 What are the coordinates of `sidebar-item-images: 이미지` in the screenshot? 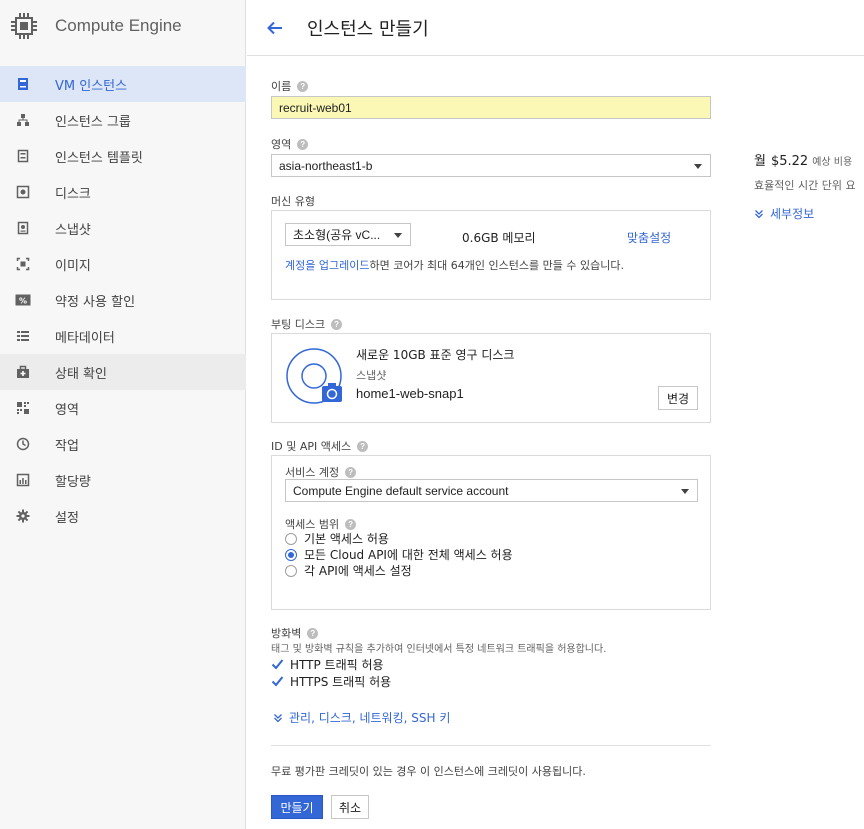 It's located at (123, 264).